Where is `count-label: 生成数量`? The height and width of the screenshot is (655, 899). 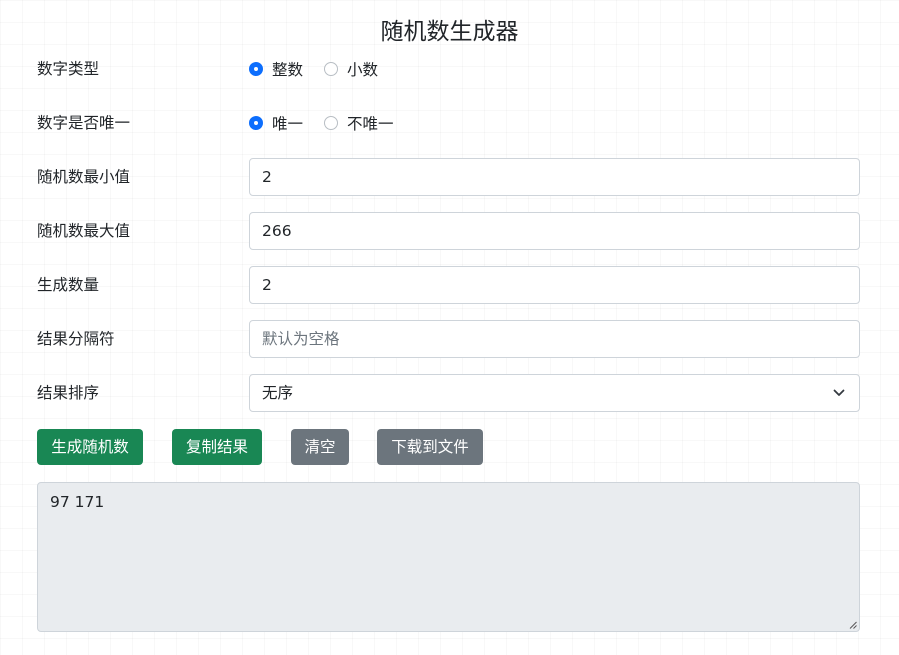
count-label: 生成数量 is located at coordinates (68, 285).